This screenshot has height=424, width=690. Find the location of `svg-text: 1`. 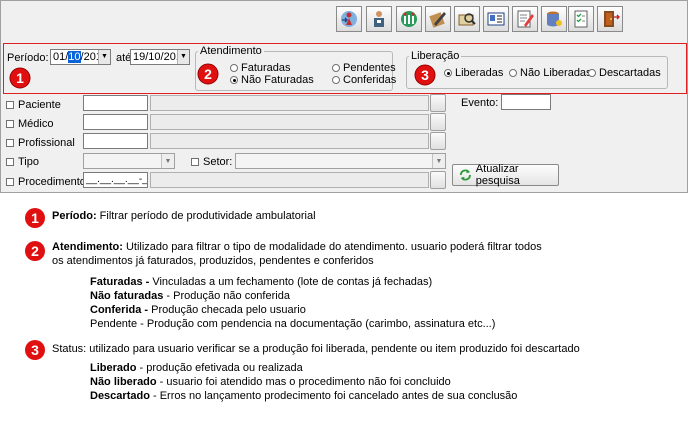

svg-text: 1 is located at coordinates (20, 78).